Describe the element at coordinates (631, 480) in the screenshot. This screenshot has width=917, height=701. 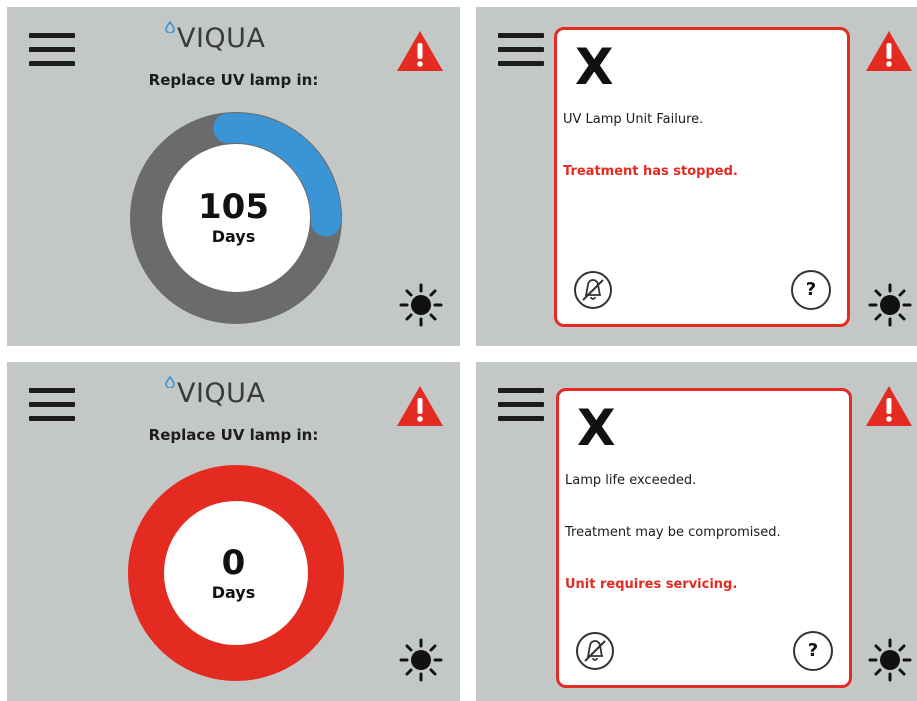
I see `alert-message: Lamp life exceeded.` at that location.